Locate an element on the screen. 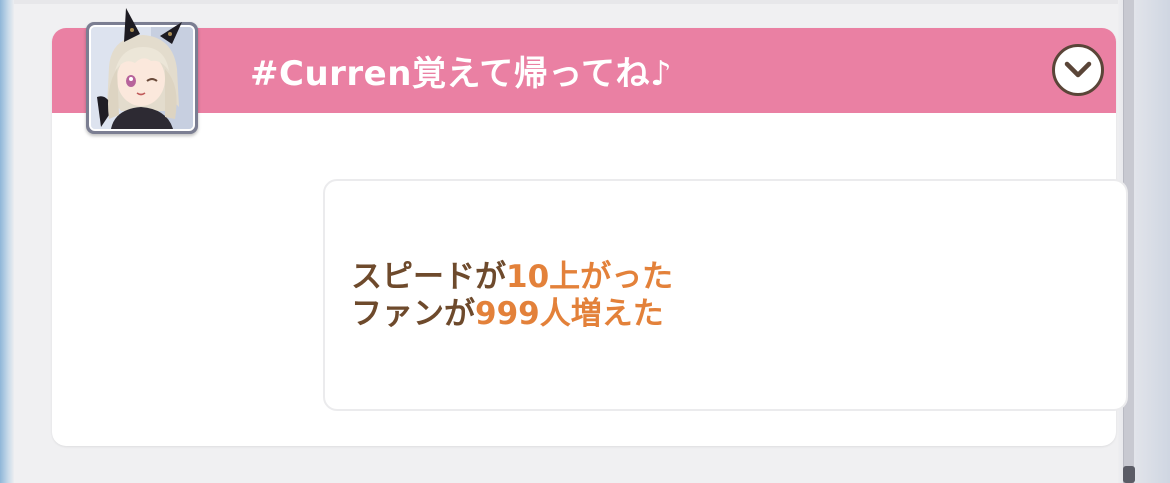 This screenshot has width=1170, height=483. expand-toggle-button is located at coordinates (1078, 70).